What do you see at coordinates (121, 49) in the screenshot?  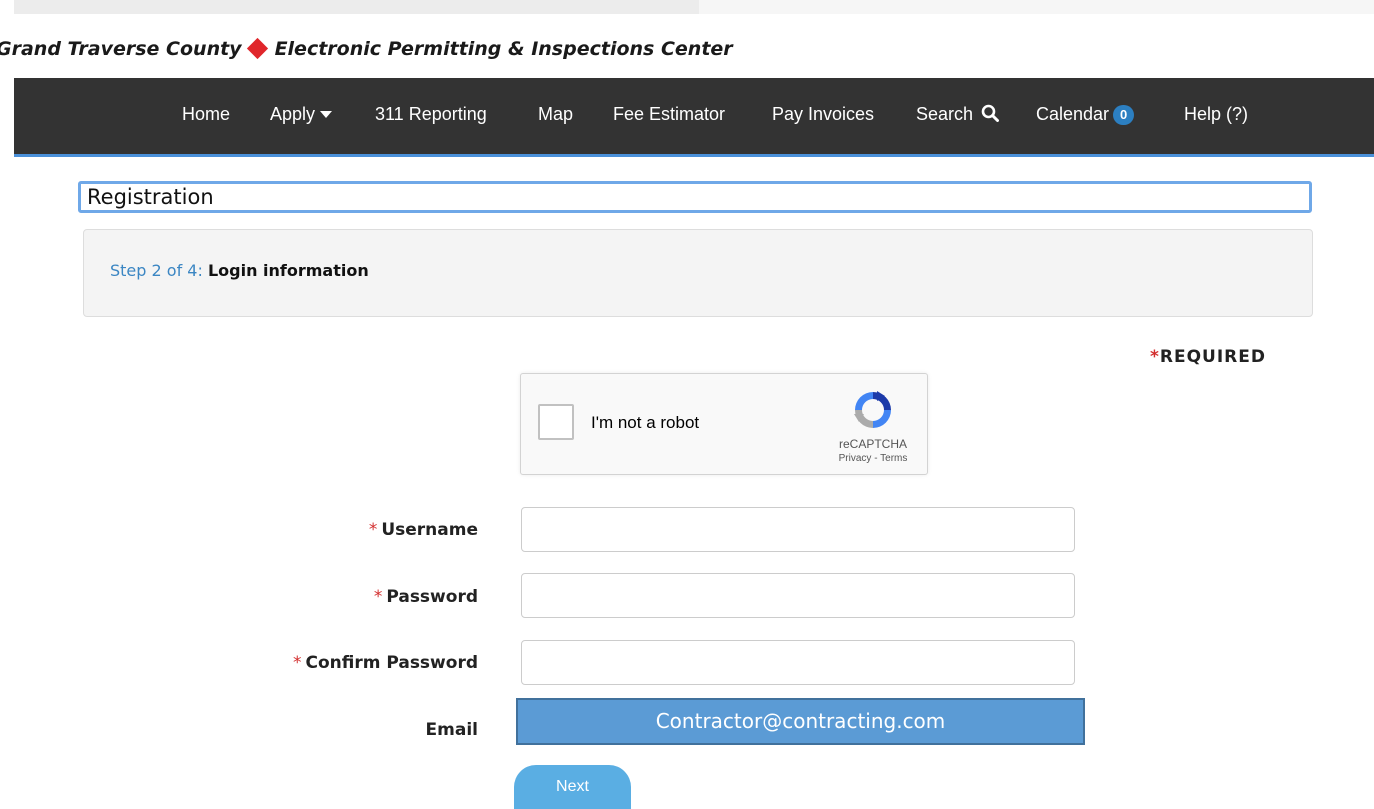 I see `site-title-county: Grand Traverse County` at bounding box center [121, 49].